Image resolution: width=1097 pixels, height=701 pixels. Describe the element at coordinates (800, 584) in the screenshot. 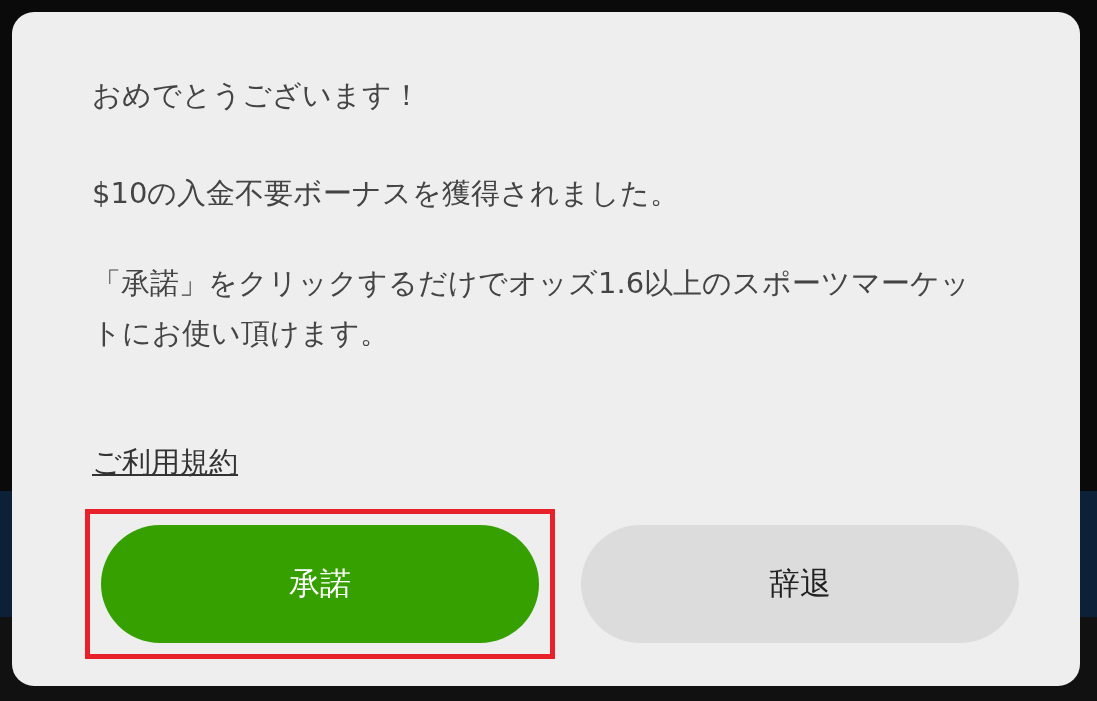

I see `decline-button: 辞退` at that location.